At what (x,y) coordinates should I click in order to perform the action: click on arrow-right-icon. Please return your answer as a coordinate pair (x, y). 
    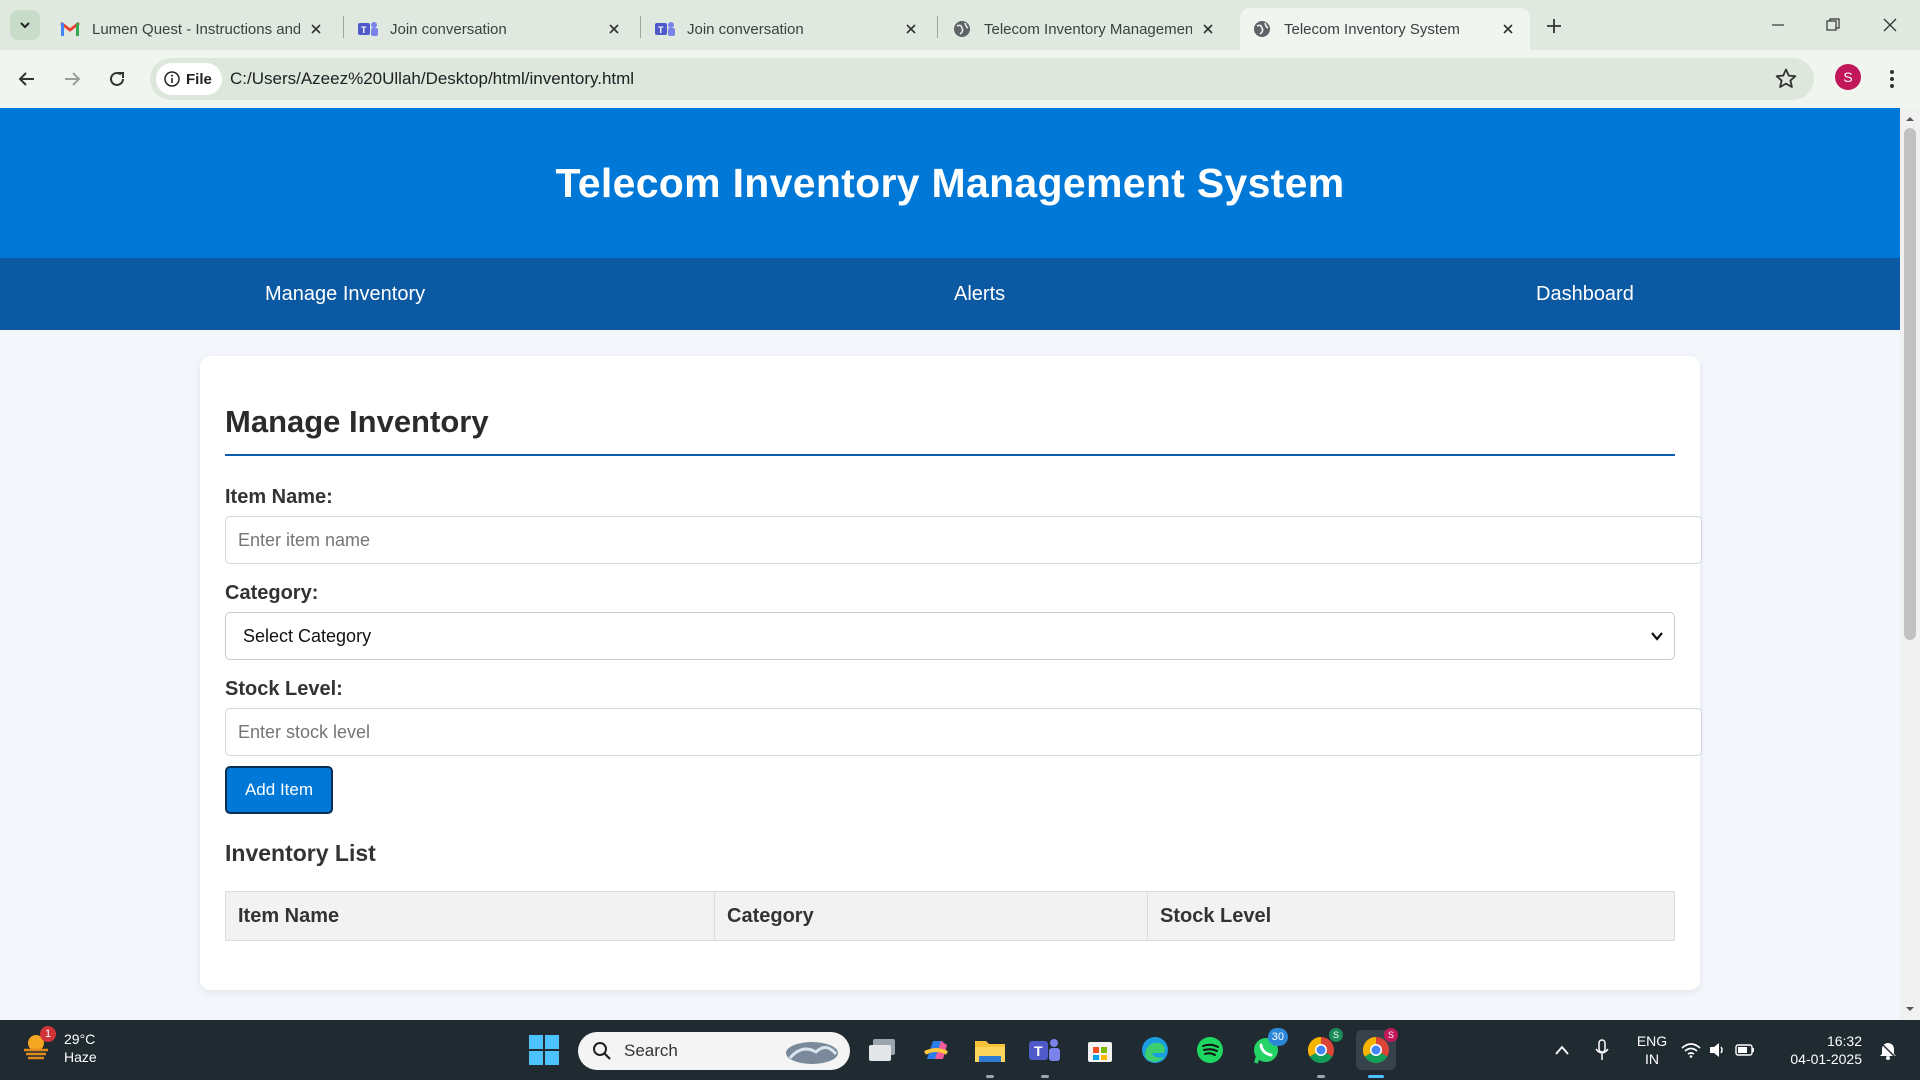
    Looking at the image, I should click on (73, 79).